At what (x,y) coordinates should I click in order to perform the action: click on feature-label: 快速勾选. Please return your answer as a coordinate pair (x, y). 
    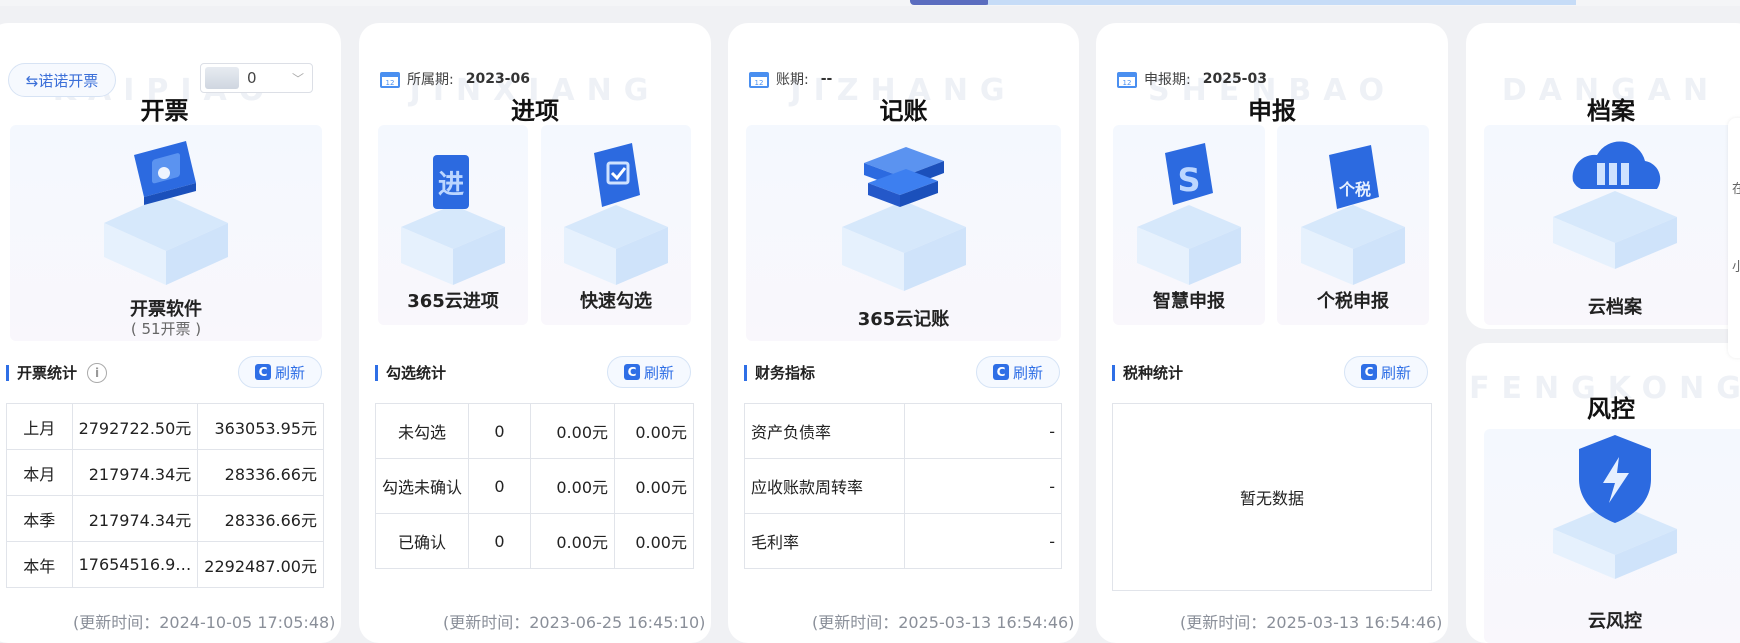
    Looking at the image, I should click on (616, 301).